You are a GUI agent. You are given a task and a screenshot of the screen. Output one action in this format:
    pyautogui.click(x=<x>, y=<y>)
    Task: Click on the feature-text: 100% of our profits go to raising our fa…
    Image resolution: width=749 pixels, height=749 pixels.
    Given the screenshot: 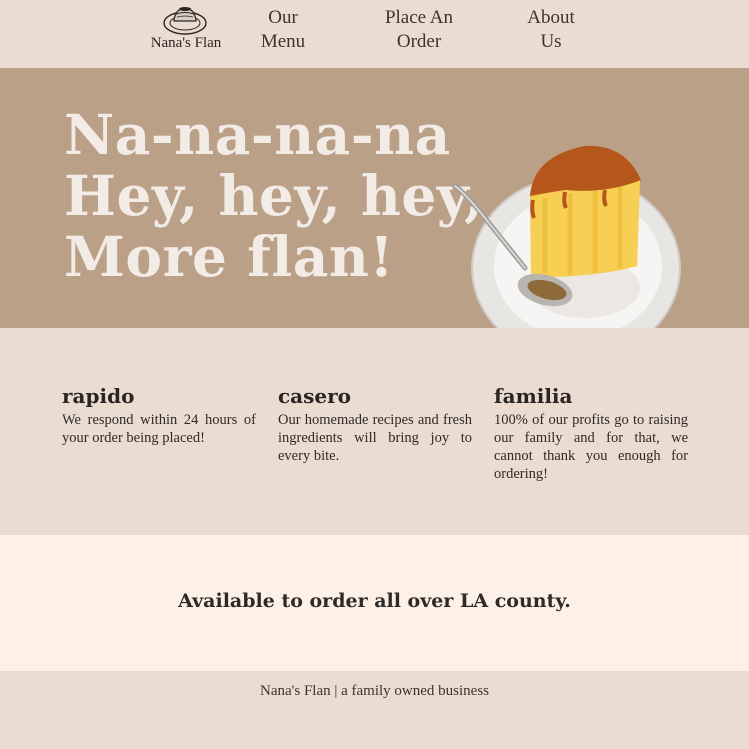 What is the action you would take?
    pyautogui.click(x=591, y=447)
    